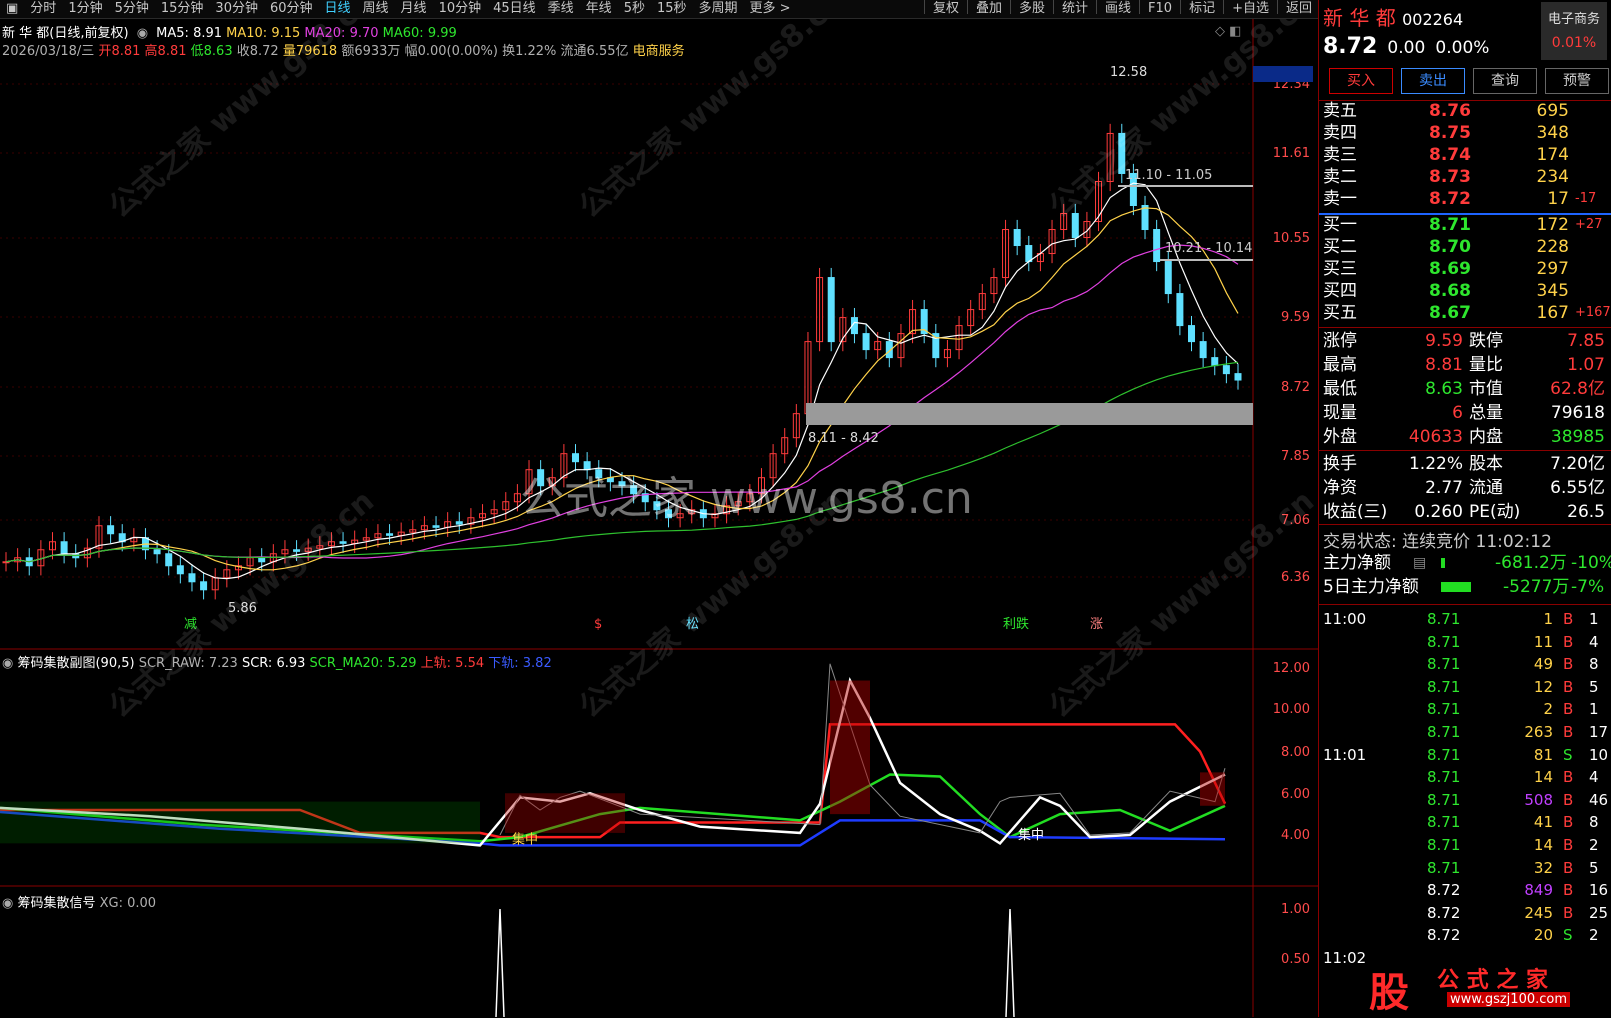 The height and width of the screenshot is (1018, 1611). Describe the element at coordinates (1467, 313) in the screenshot. I see `bid-row: 买五 8.67 167 +167` at that location.